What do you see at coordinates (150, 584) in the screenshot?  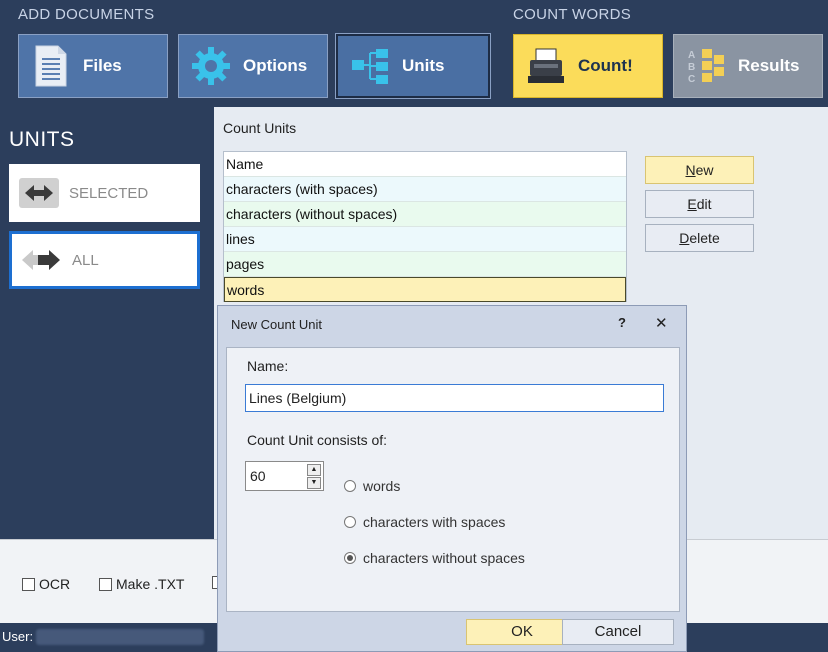 I see `make-txt-checkbox-label: Make .TXT` at bounding box center [150, 584].